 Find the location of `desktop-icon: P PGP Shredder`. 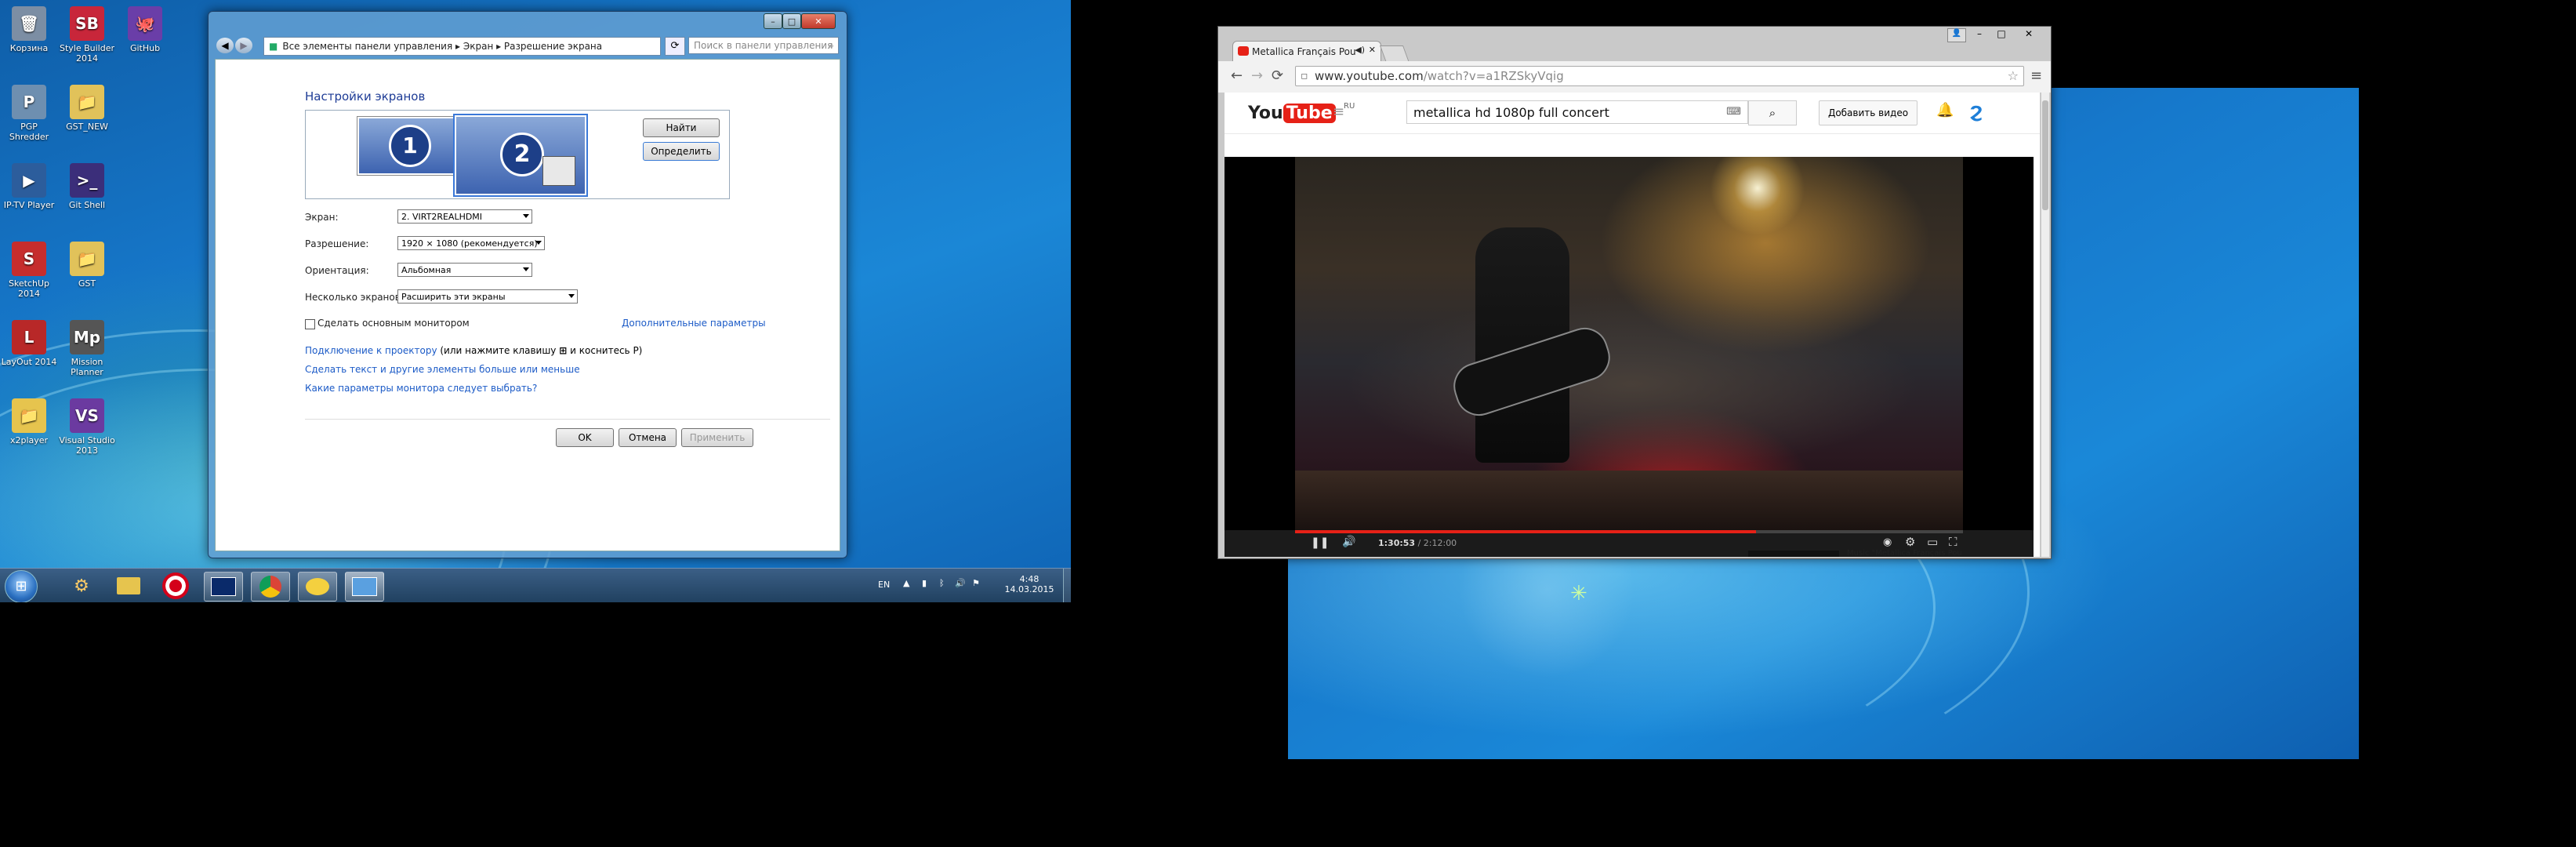

desktop-icon: P PGP Shredder is located at coordinates (29, 119).